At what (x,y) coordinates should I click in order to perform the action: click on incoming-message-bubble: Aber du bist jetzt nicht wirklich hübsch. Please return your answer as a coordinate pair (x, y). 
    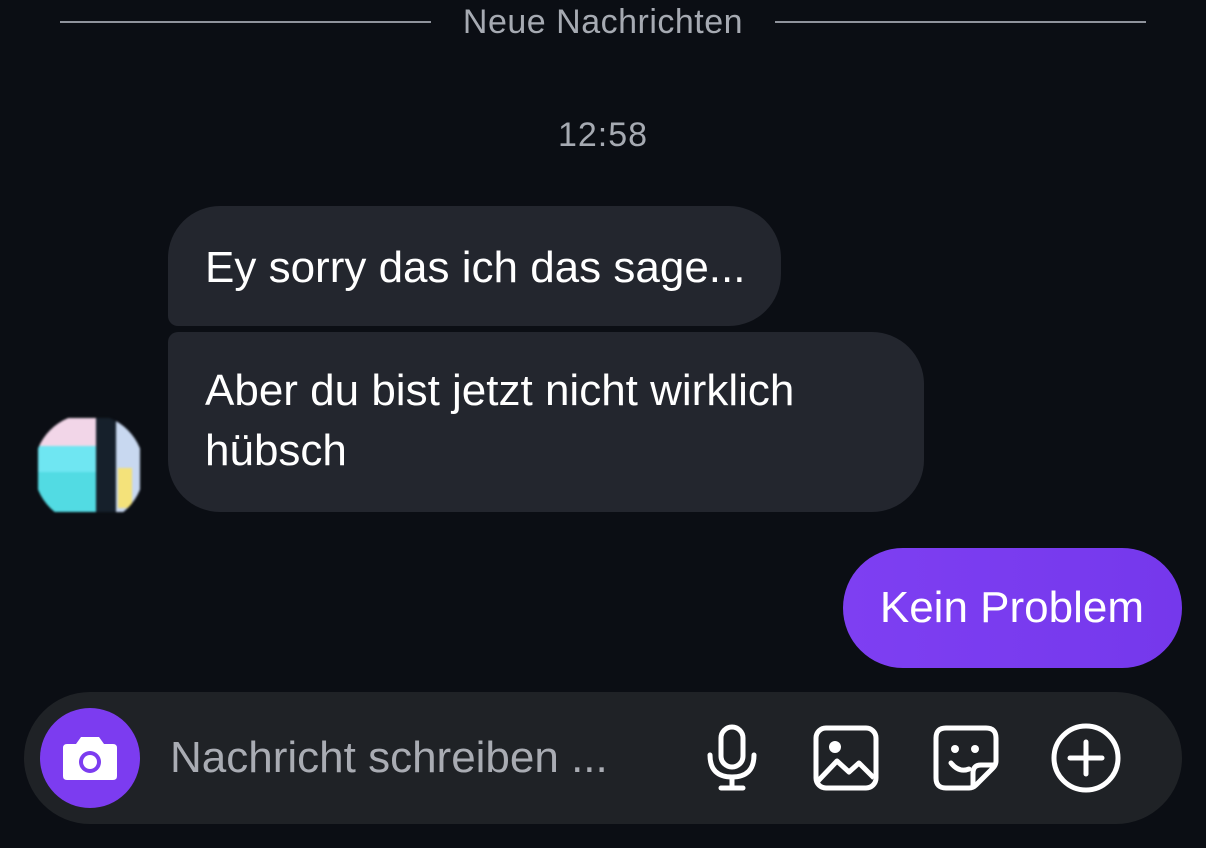
    Looking at the image, I should click on (546, 422).